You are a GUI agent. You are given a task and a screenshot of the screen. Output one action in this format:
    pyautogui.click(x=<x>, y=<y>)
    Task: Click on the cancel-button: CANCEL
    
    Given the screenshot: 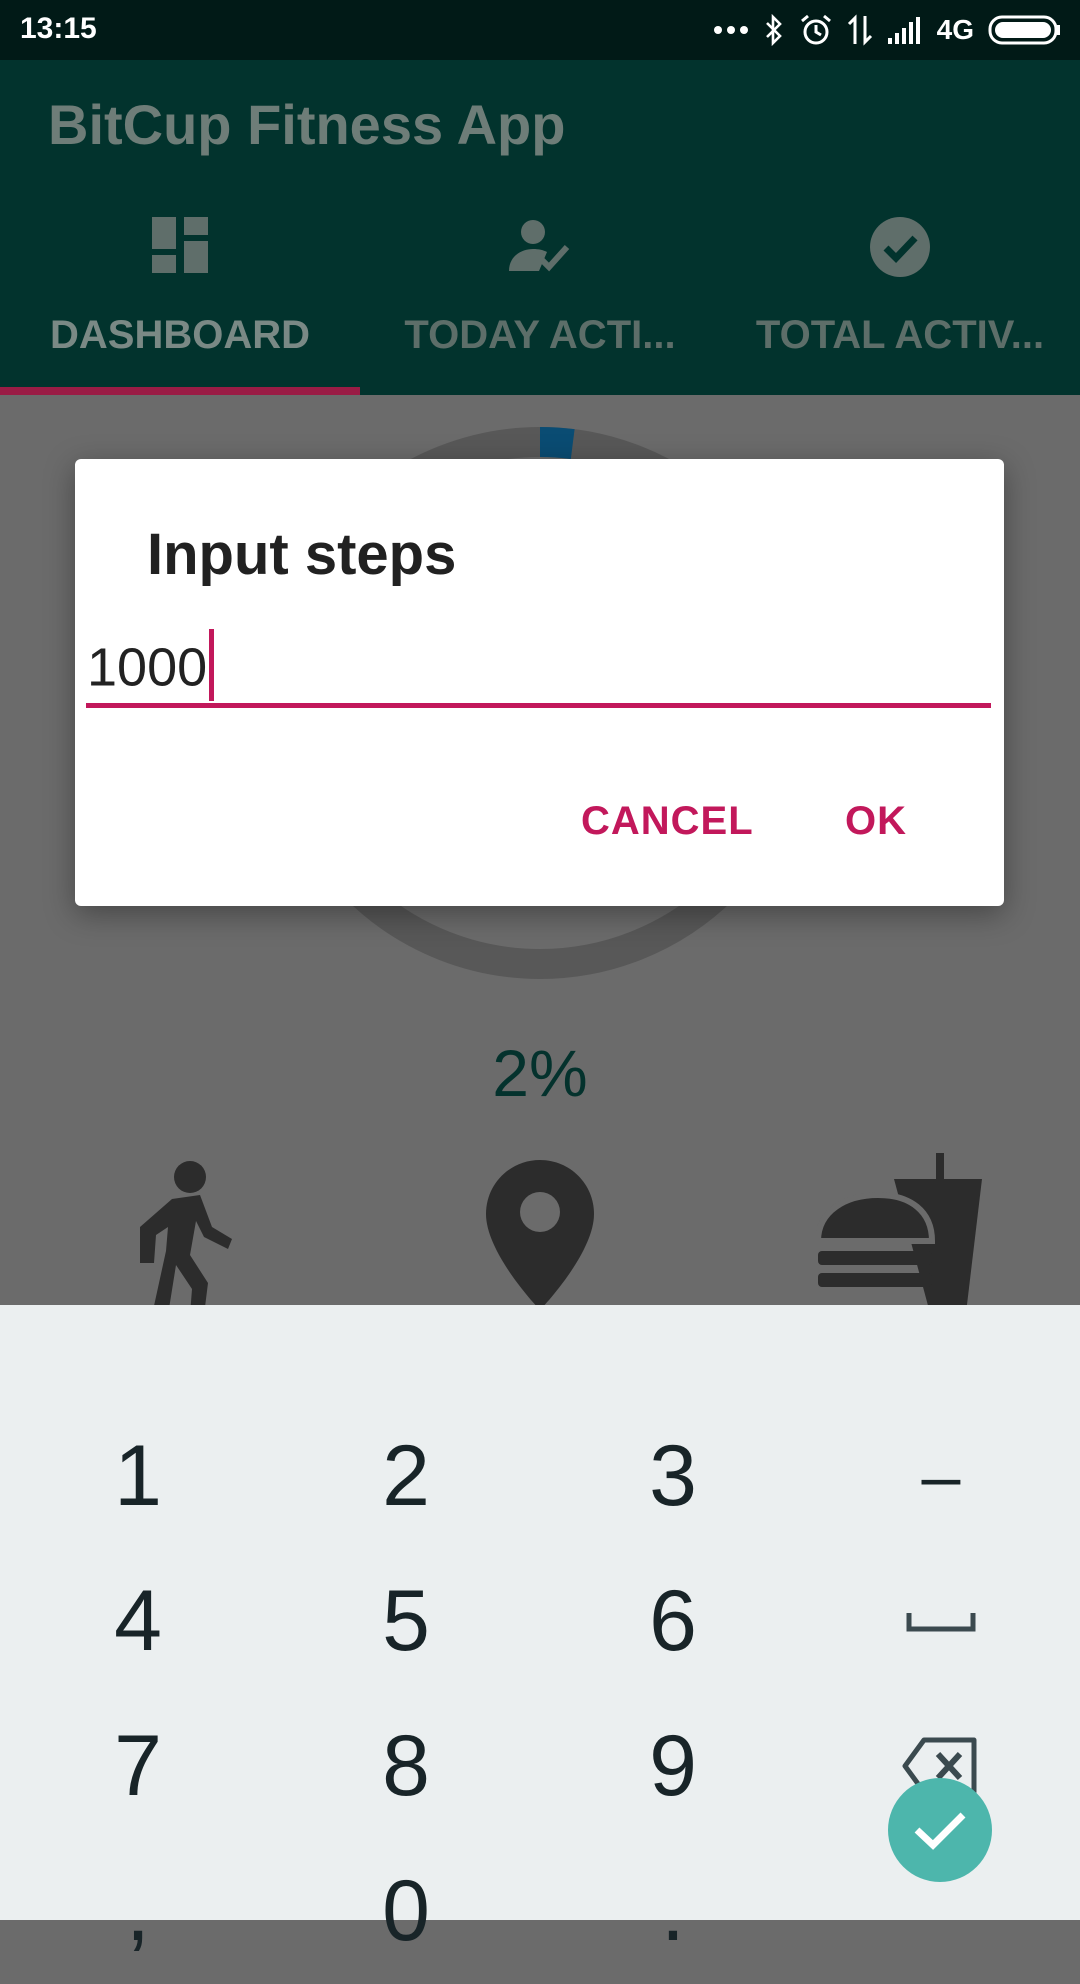 What is the action you would take?
    pyautogui.click(x=667, y=821)
    